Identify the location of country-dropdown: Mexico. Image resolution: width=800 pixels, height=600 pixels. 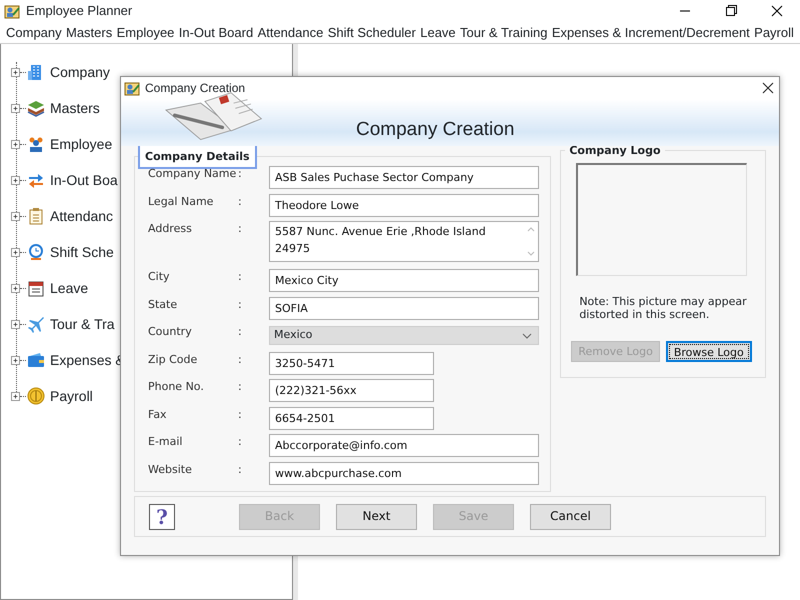
(404, 336).